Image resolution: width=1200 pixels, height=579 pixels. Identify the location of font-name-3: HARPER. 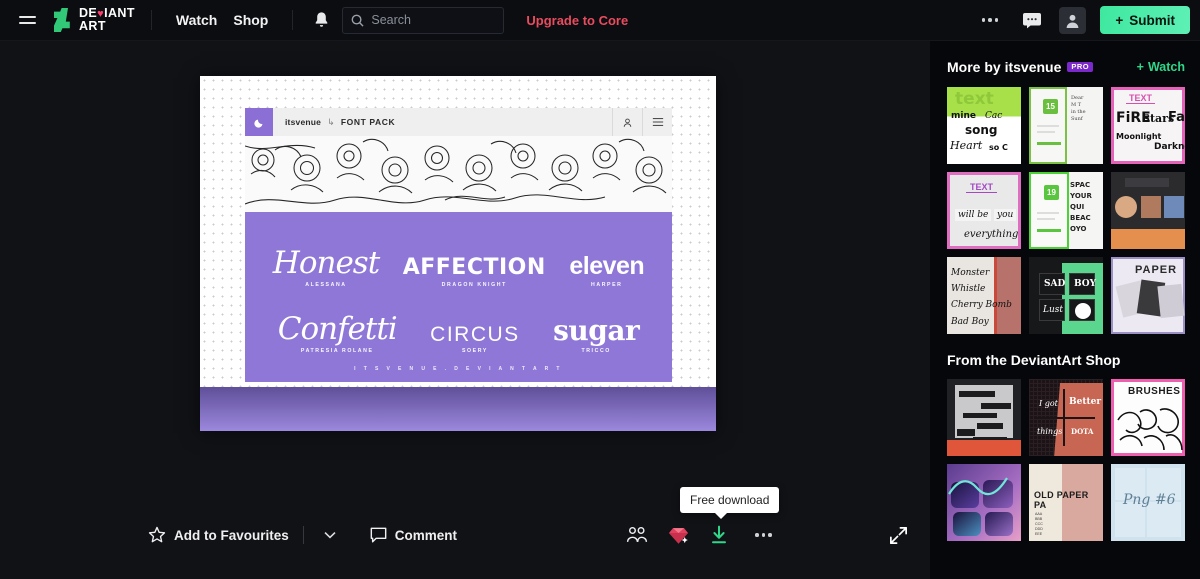
(607, 285).